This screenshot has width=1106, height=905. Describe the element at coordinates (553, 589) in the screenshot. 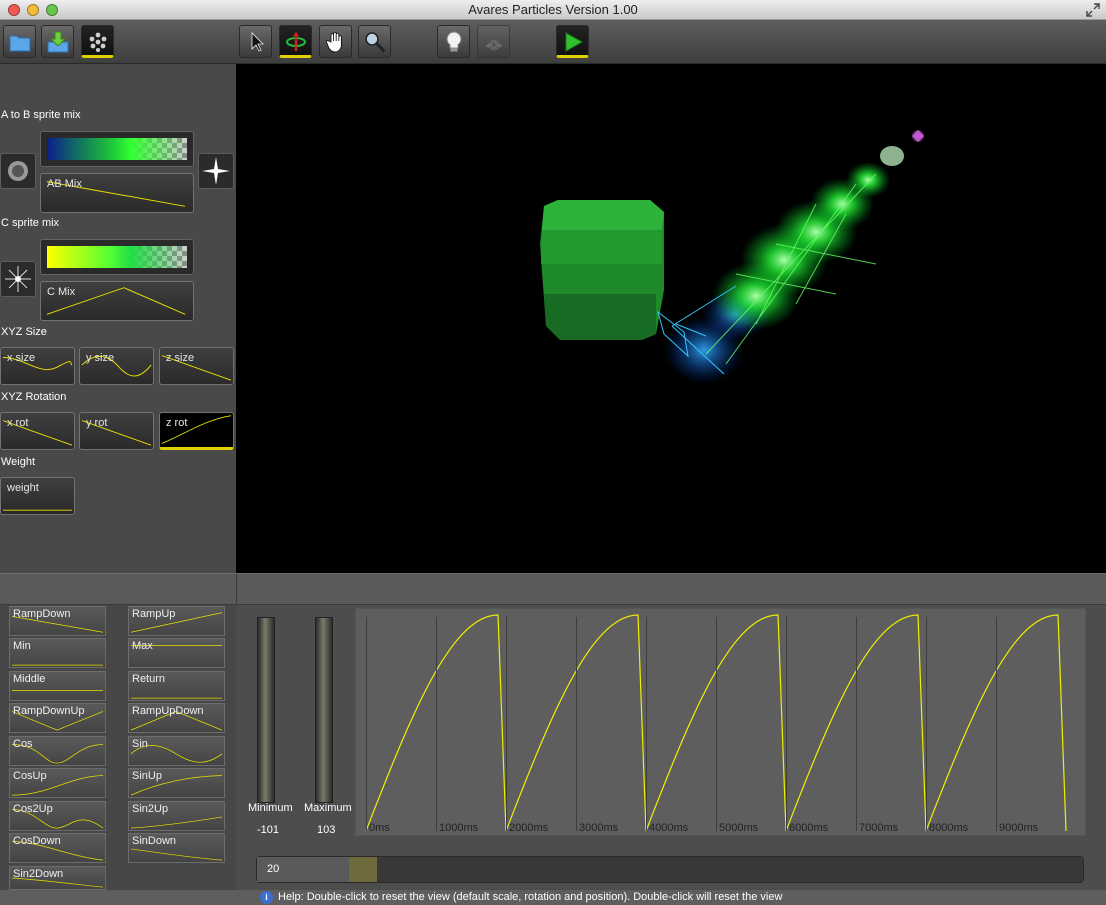

I see `panel-splitter` at that location.